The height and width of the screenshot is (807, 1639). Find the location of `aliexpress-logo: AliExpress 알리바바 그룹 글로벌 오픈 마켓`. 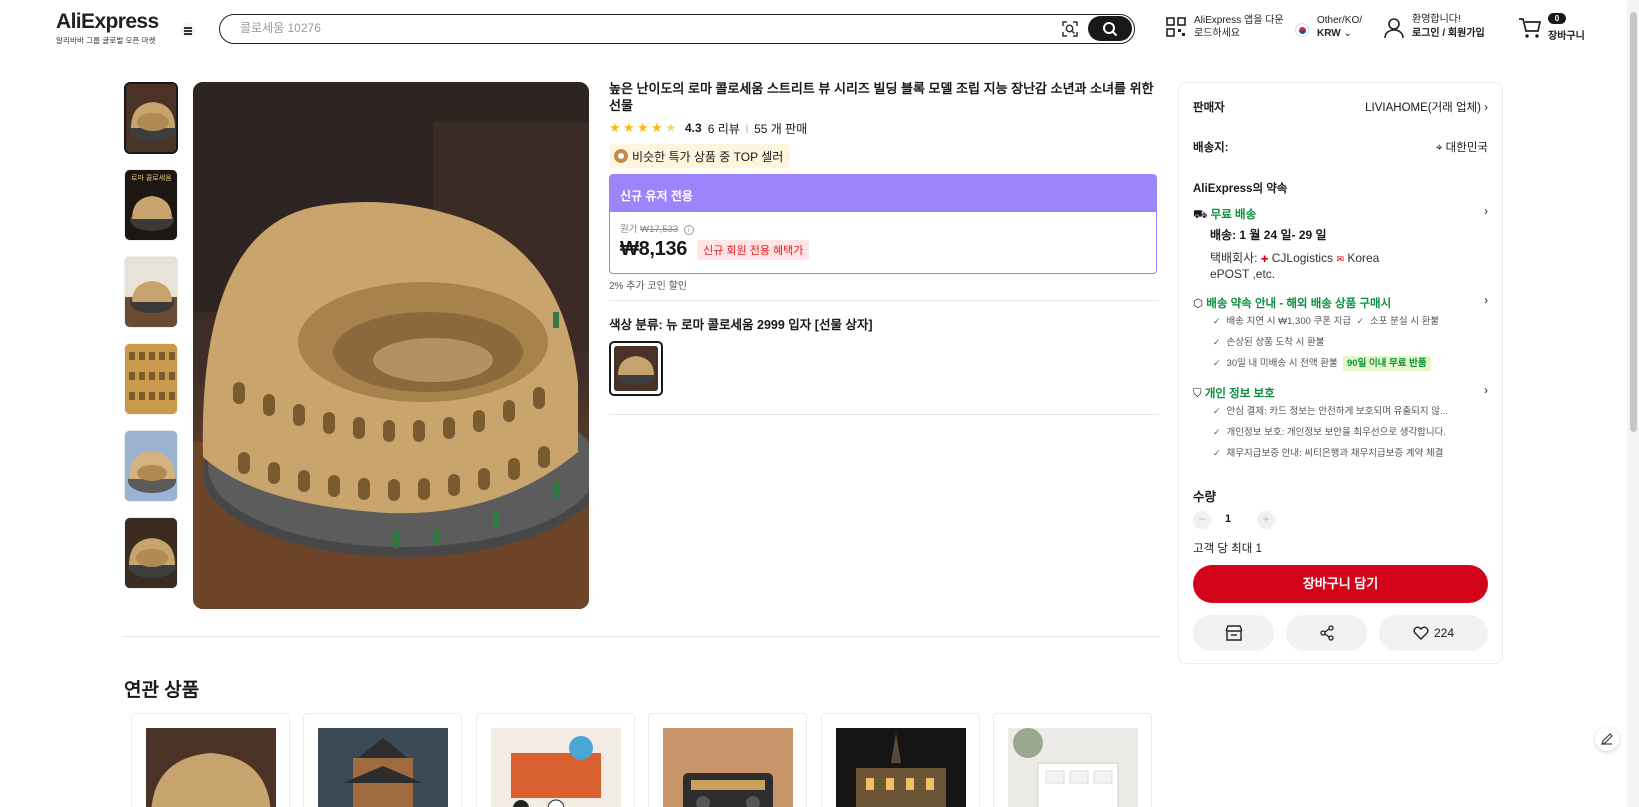

aliexpress-logo: AliExpress 알리바바 그룹 글로벌 오픈 마켓 is located at coordinates (107, 28).